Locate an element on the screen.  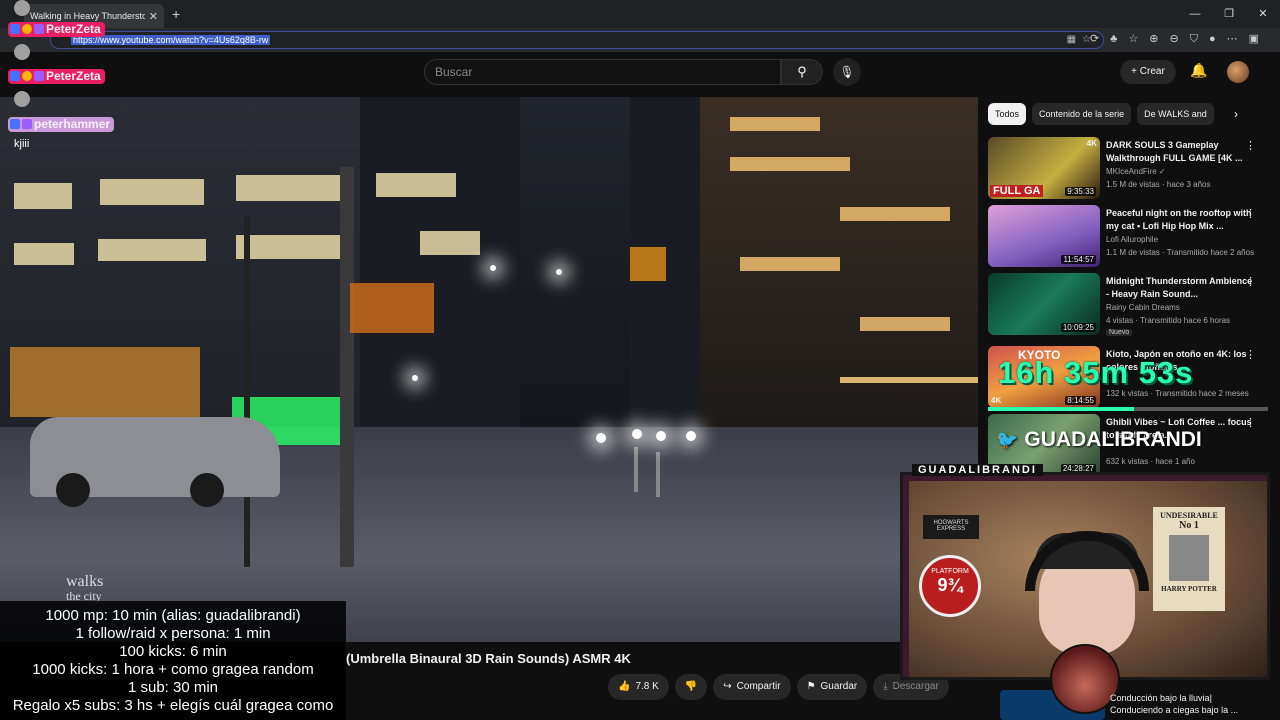
share-button: ↪ Compartir is located at coordinates (752, 687).